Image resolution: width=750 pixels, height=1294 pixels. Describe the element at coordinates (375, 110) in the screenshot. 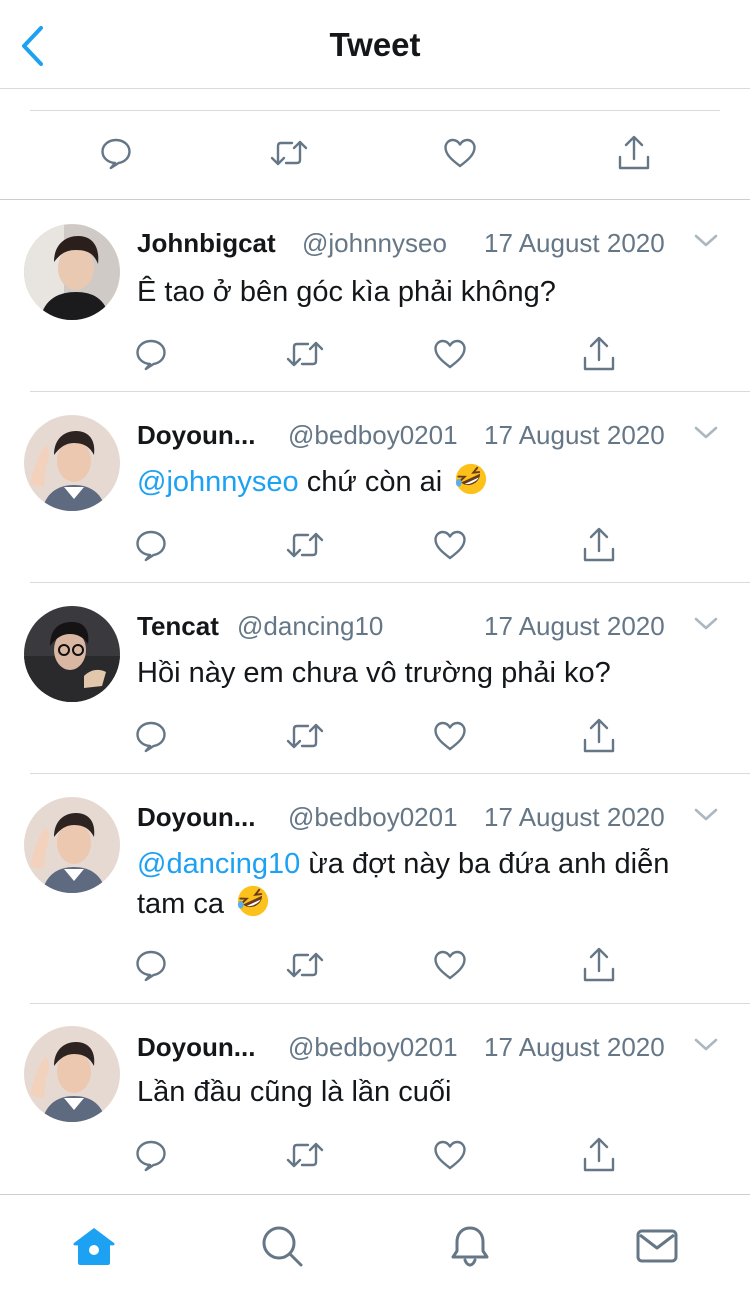

I see `divider` at that location.